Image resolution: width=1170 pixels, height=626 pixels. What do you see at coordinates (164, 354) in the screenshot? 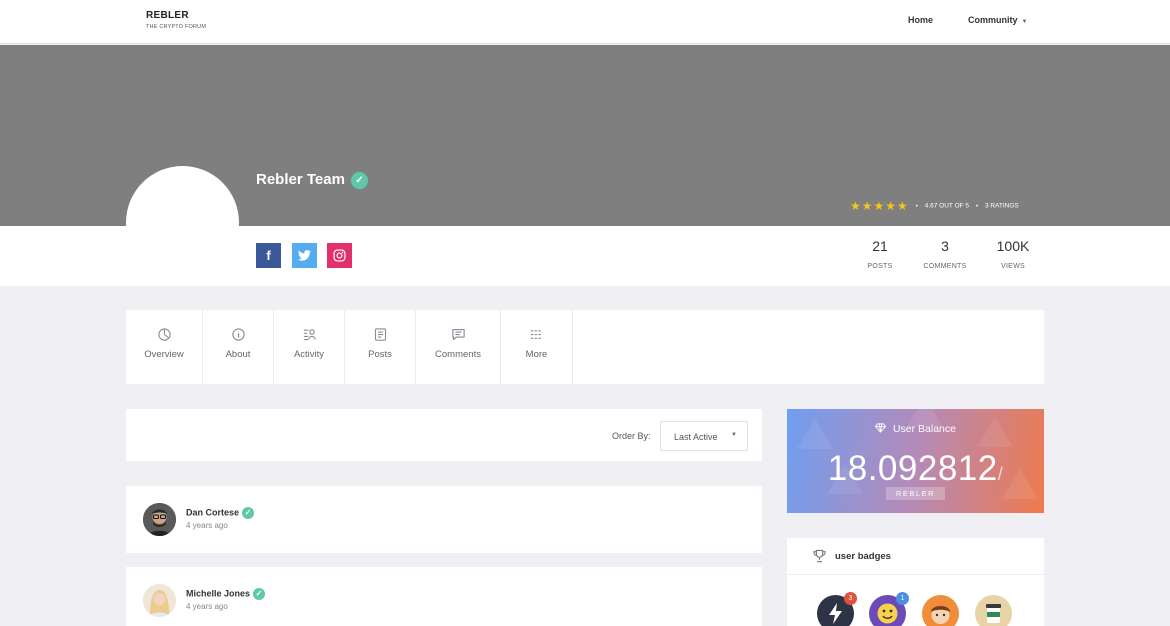
I see `tab-label: Overview` at bounding box center [164, 354].